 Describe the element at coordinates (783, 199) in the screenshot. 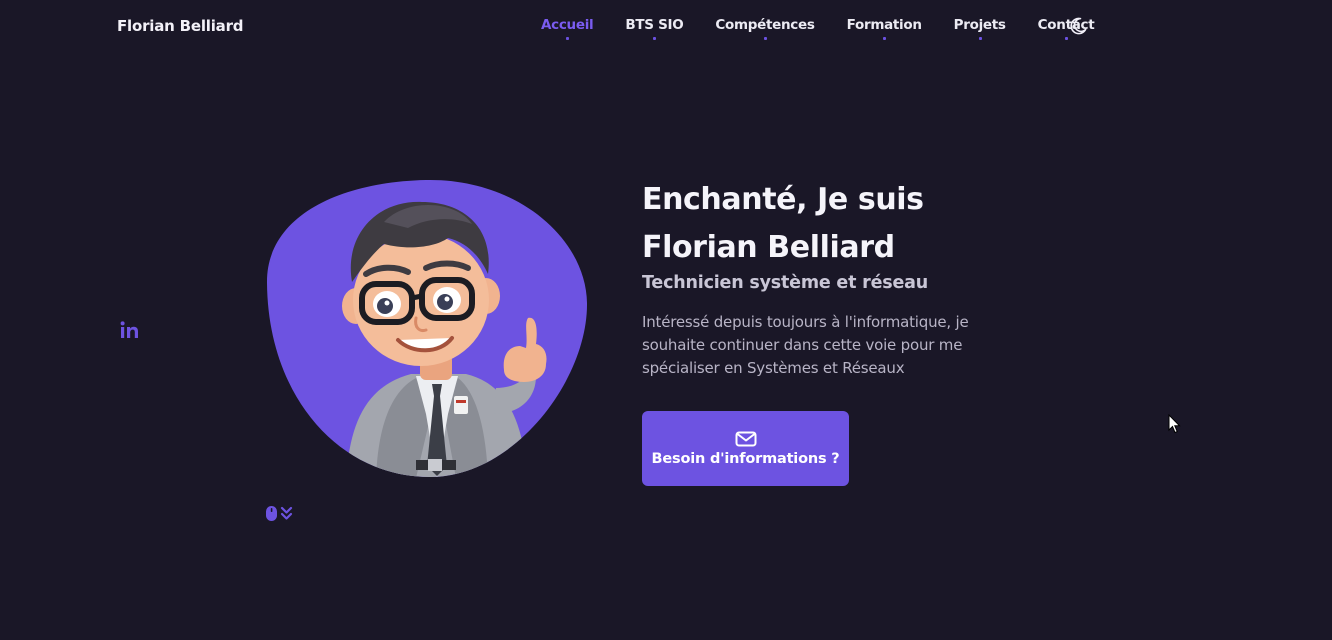

I see `hero-title-line-1: Enchanté, Je suis` at that location.